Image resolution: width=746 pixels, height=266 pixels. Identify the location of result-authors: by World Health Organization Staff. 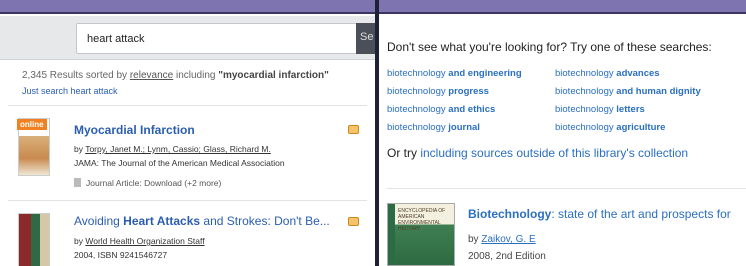
(139, 241).